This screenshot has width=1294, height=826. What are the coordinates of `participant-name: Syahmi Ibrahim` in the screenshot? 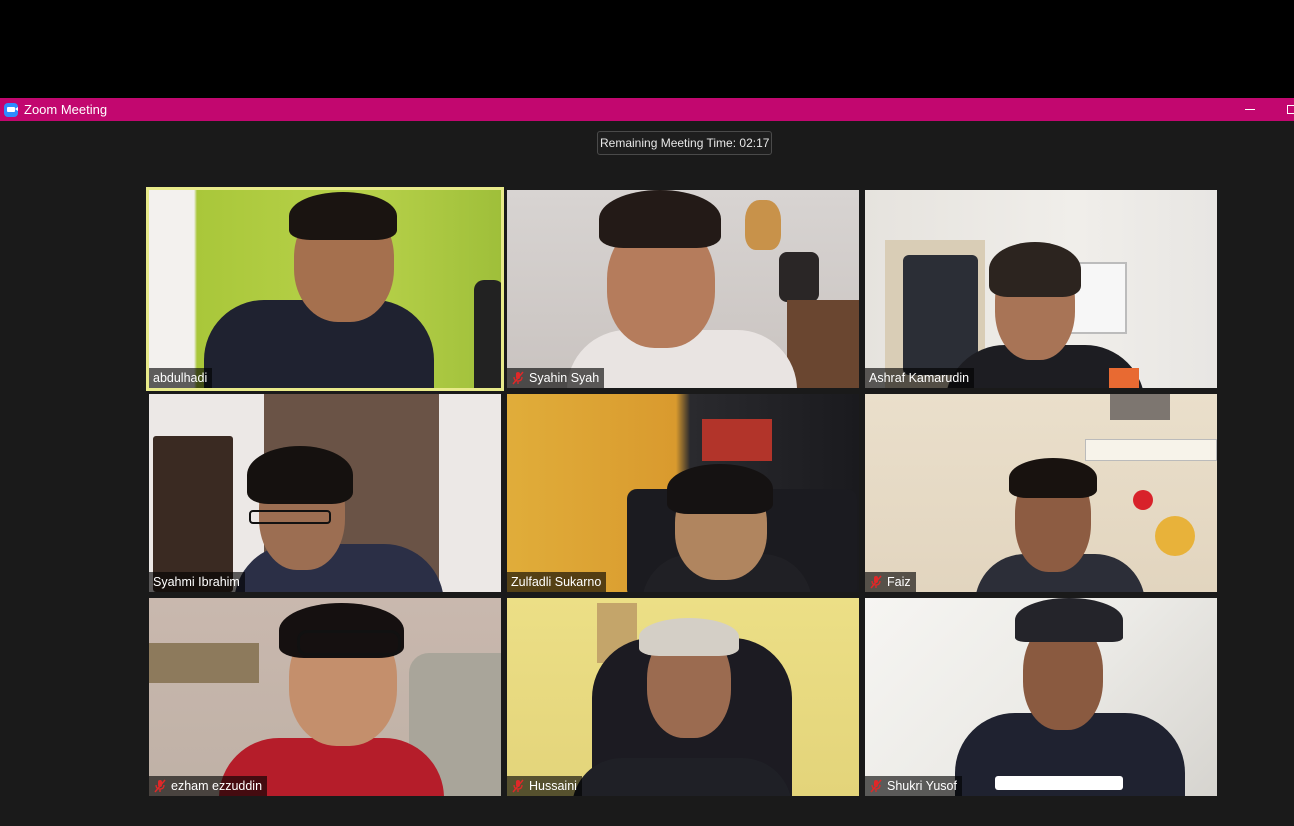 It's located at (196, 582).